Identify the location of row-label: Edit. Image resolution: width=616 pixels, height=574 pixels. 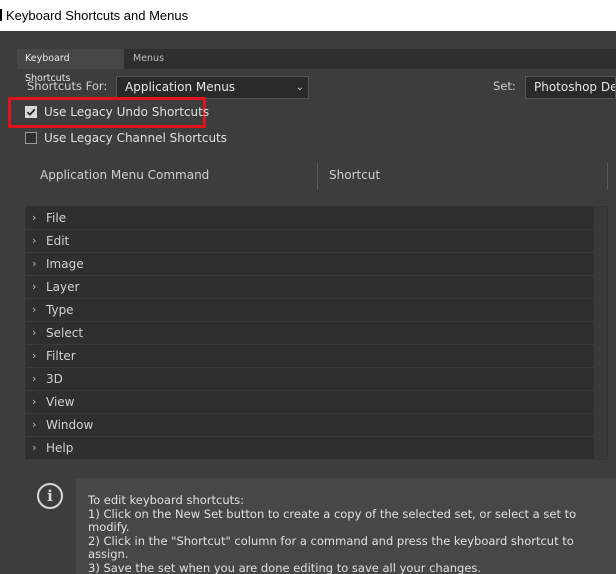
(58, 241).